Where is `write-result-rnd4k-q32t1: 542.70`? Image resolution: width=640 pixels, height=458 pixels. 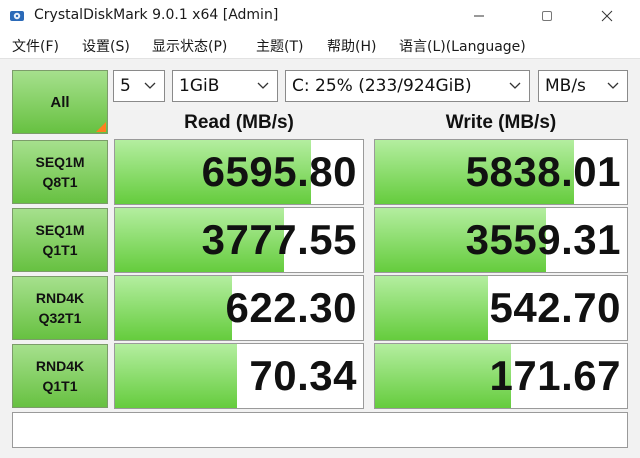
write-result-rnd4k-q32t1: 542.70 is located at coordinates (501, 308).